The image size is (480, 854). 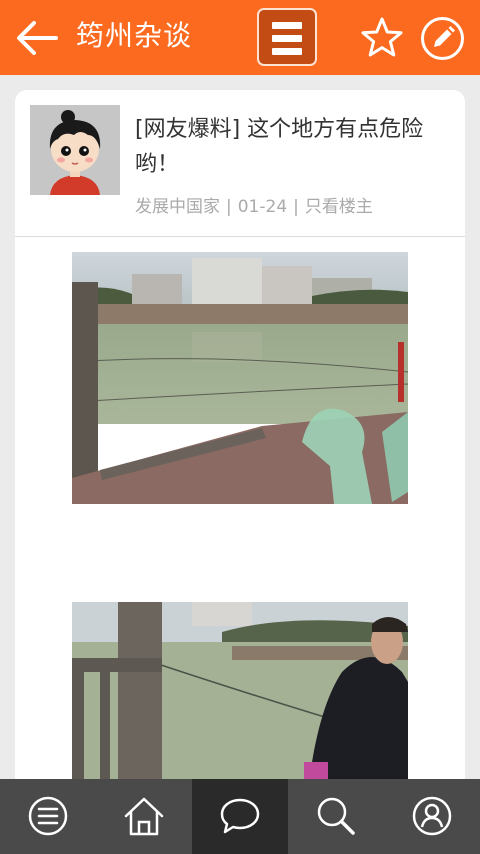 I want to click on user-icon, so click(x=432, y=816).